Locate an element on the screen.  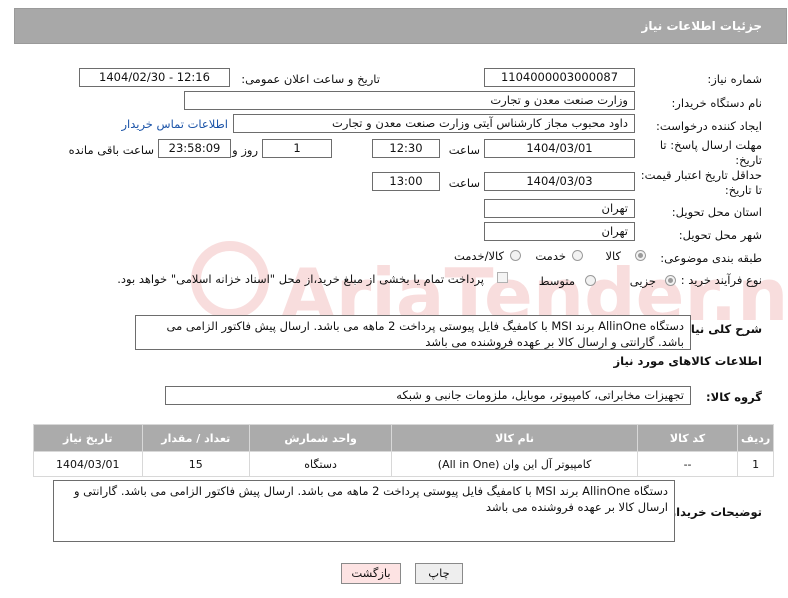
col-unit: واحد شمارش is located at coordinates (320, 438).